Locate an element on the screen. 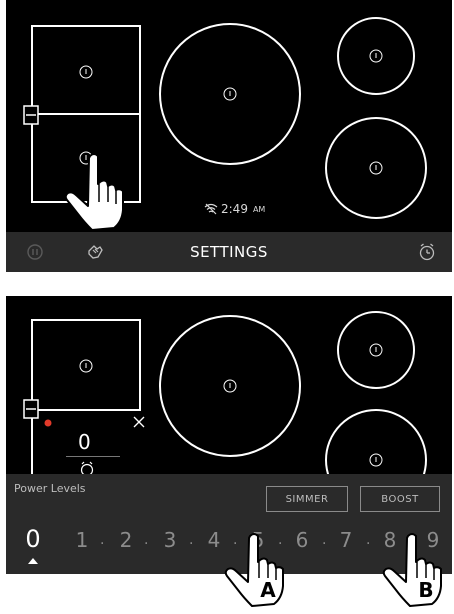 Image resolution: width=454 pixels, height=614 pixels. value-underline is located at coordinates (93, 456).